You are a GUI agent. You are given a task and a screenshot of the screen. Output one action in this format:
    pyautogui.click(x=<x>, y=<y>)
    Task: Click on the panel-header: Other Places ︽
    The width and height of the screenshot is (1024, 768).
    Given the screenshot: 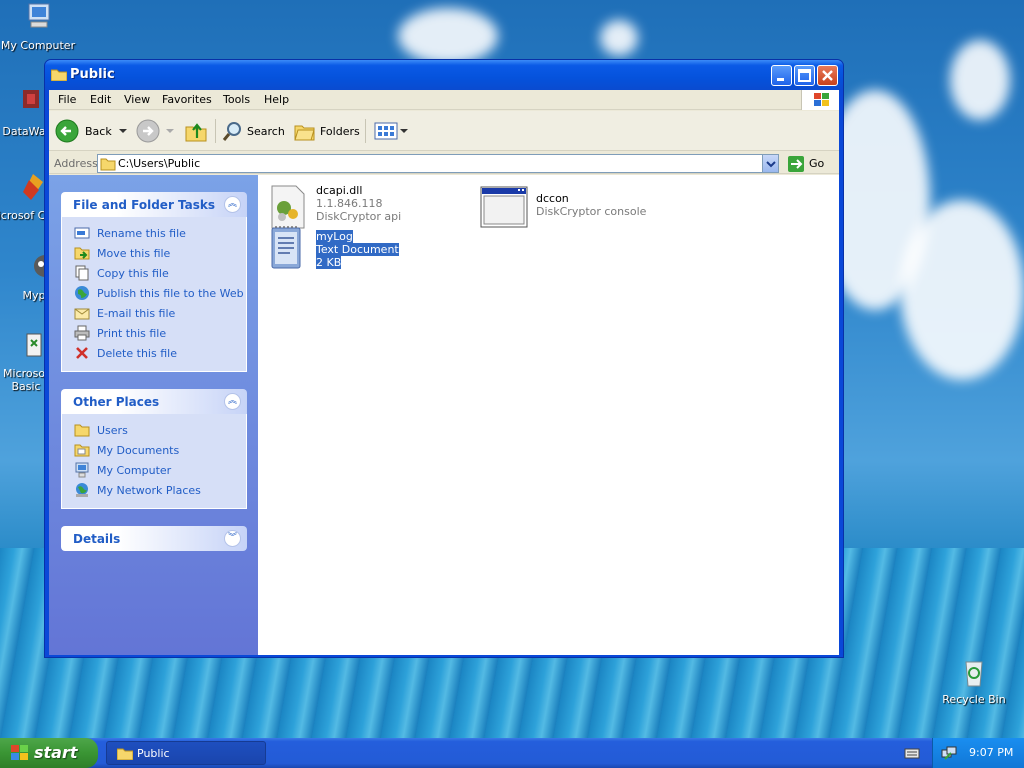 What is the action you would take?
    pyautogui.click(x=154, y=401)
    